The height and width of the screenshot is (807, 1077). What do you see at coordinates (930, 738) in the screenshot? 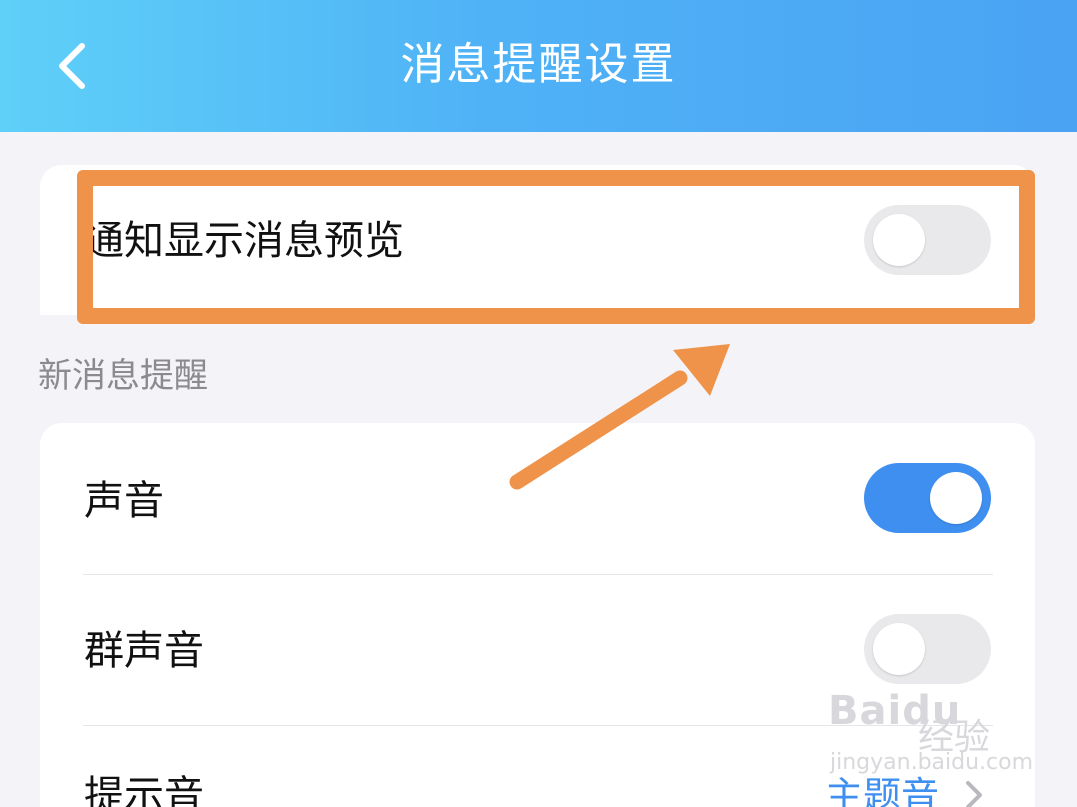
I see `watermark: Baidu 经验 jingyan.baidu.com` at bounding box center [930, 738].